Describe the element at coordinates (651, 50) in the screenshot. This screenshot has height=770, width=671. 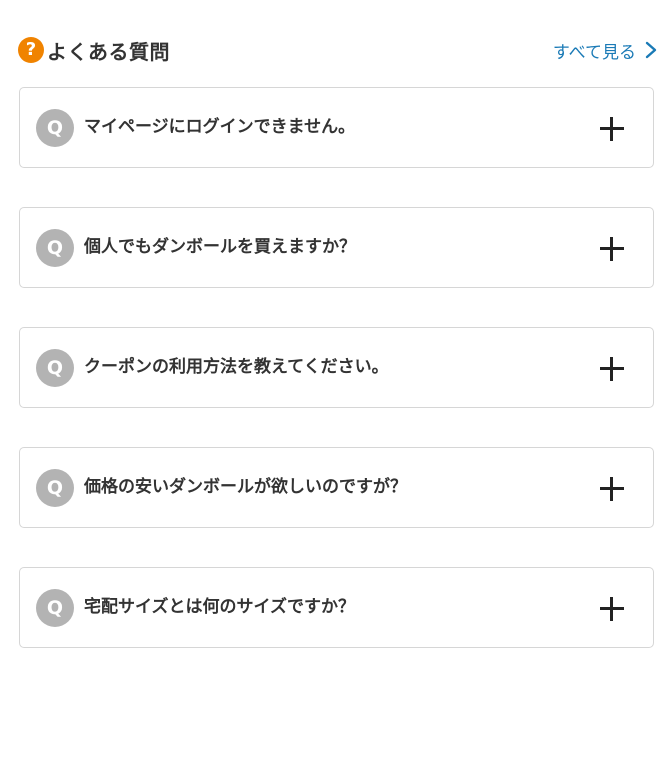
I see `chevron-right-icon` at that location.